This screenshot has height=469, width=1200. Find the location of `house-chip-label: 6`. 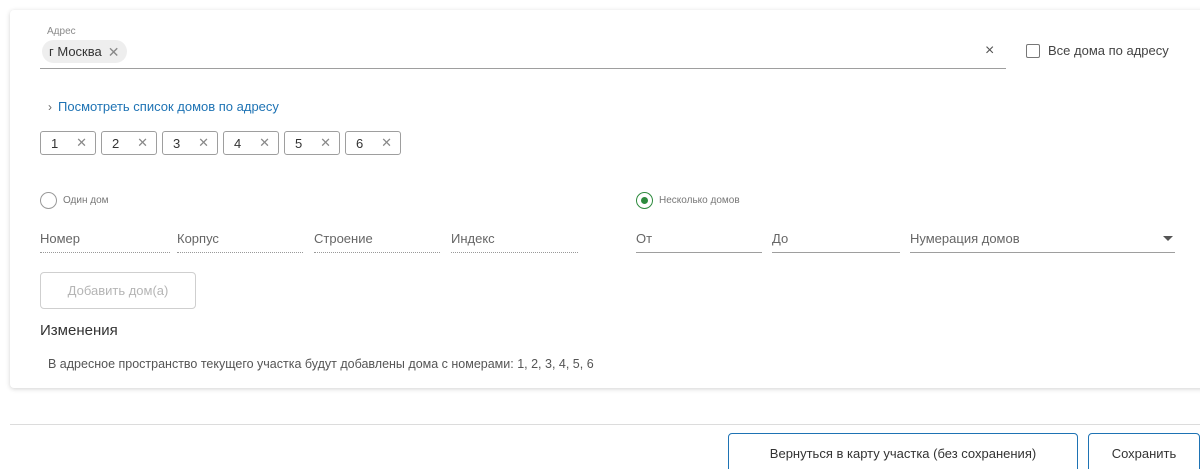

house-chip-label: 6 is located at coordinates (360, 143).